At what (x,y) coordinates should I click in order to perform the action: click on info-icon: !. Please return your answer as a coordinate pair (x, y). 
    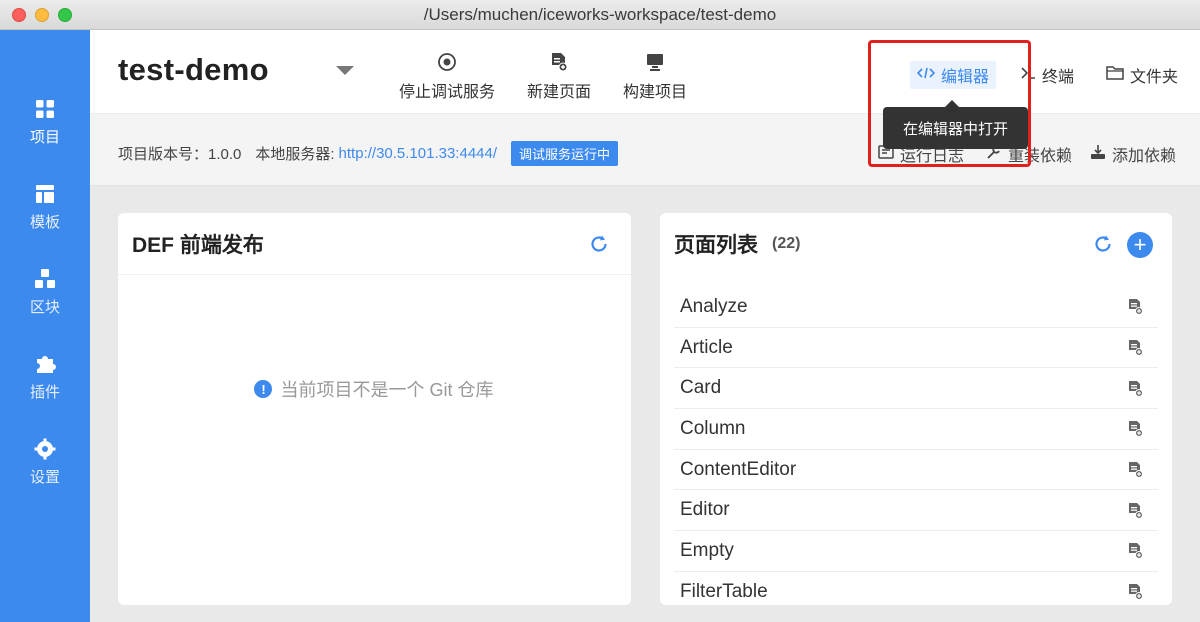
    Looking at the image, I should click on (263, 389).